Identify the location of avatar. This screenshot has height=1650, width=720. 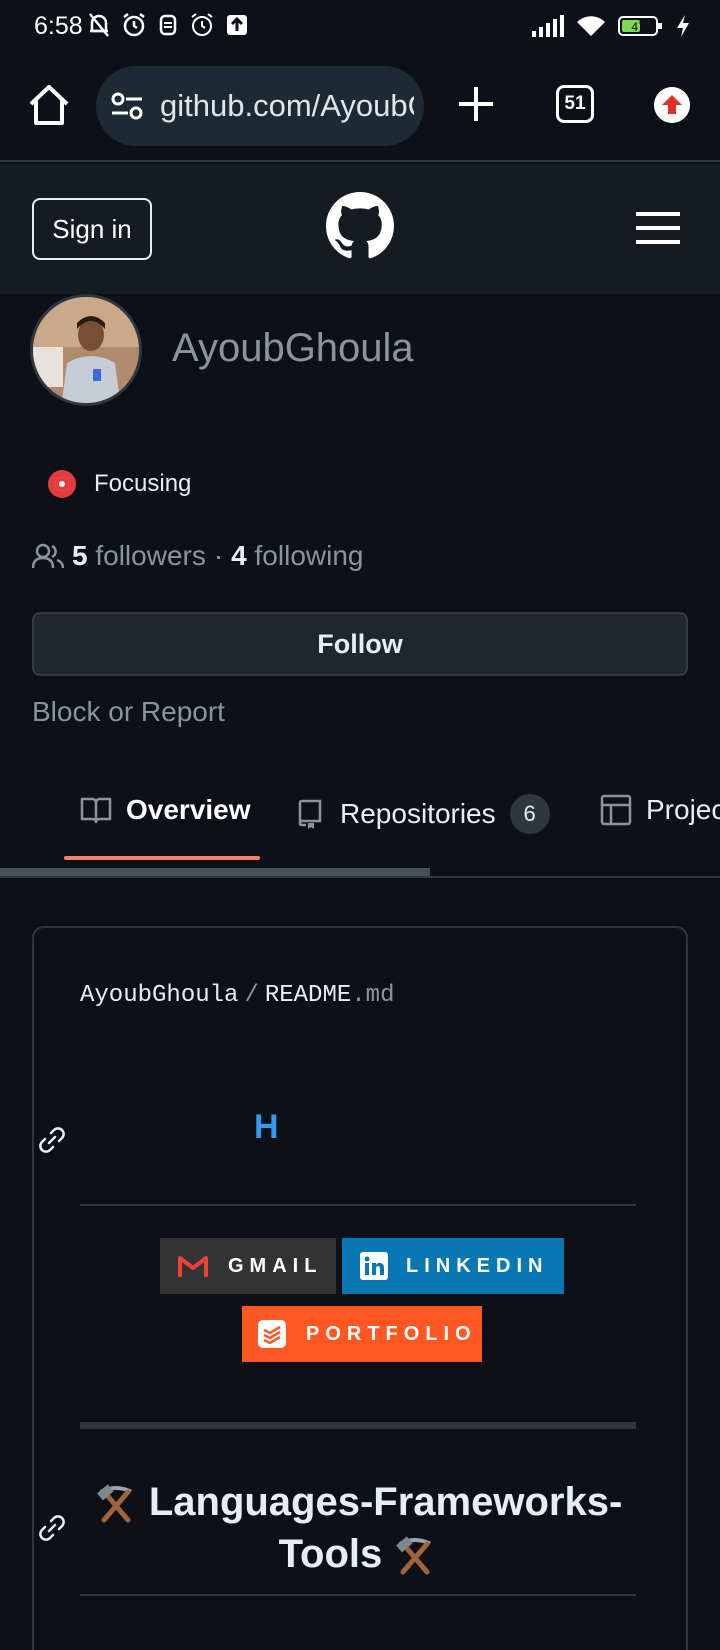
(86, 350).